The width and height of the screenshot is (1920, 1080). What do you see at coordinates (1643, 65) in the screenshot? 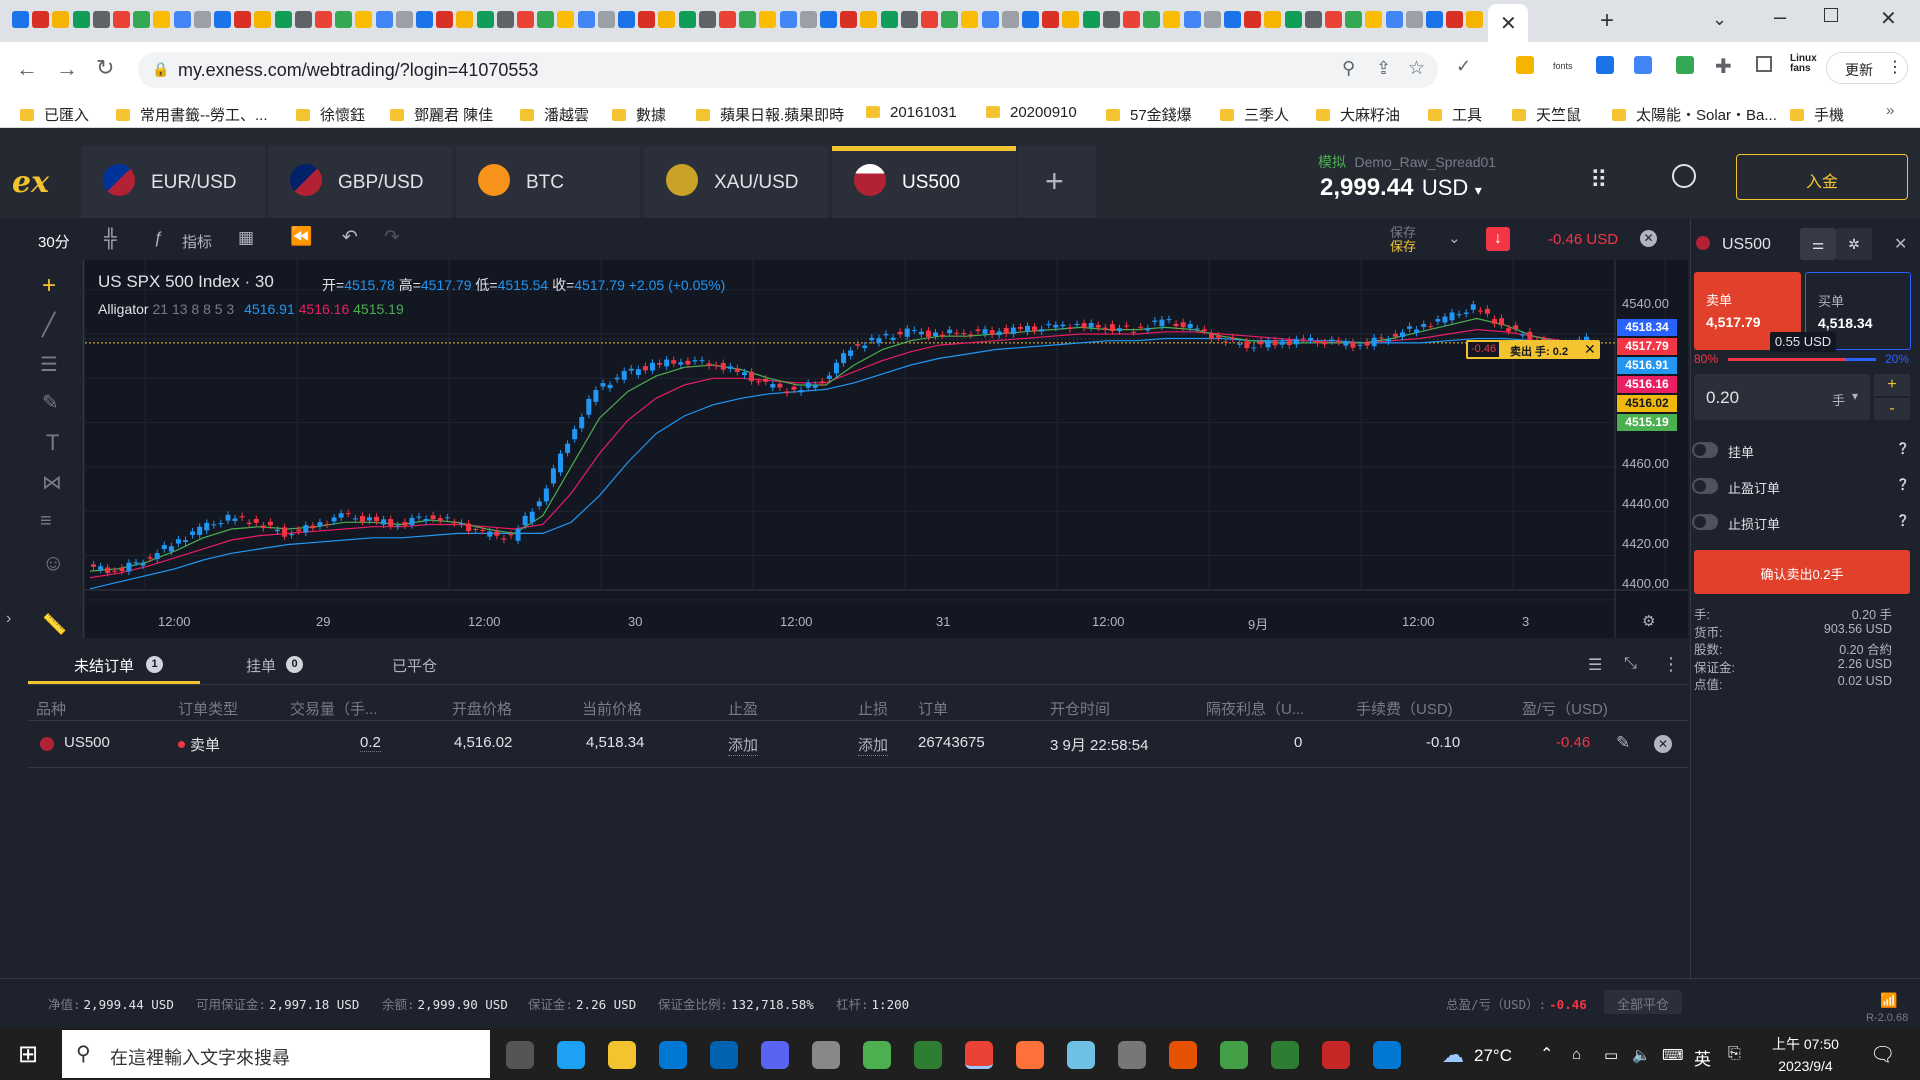
I see `translate-extension-icon` at bounding box center [1643, 65].